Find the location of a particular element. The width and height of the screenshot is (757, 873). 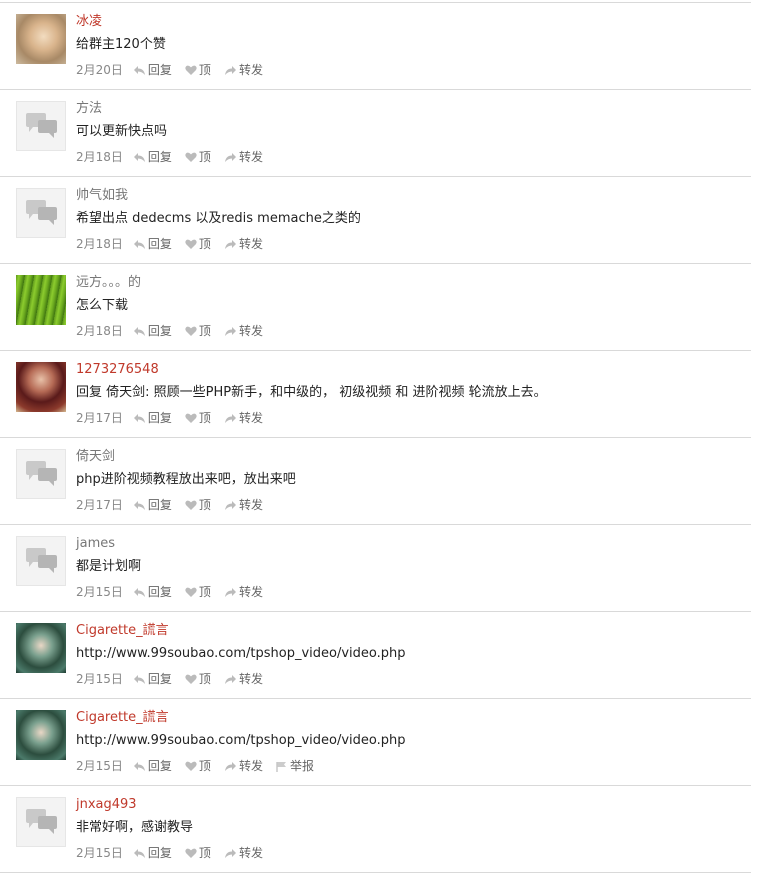

comment-author: 1273276548 is located at coordinates (117, 370).